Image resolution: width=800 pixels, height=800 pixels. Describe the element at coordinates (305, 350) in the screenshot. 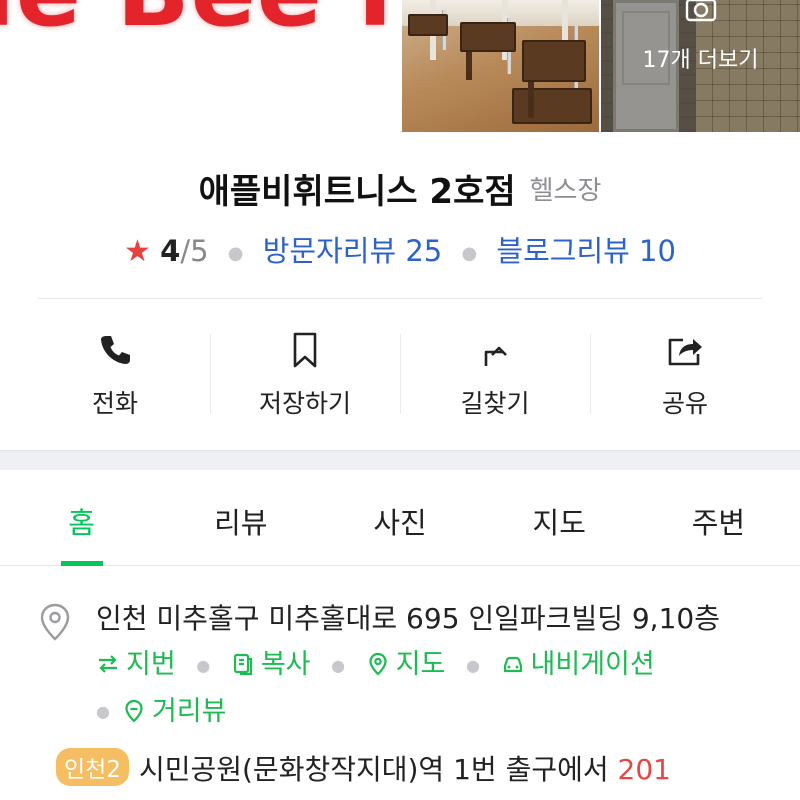

I see `bookmark-icon` at that location.